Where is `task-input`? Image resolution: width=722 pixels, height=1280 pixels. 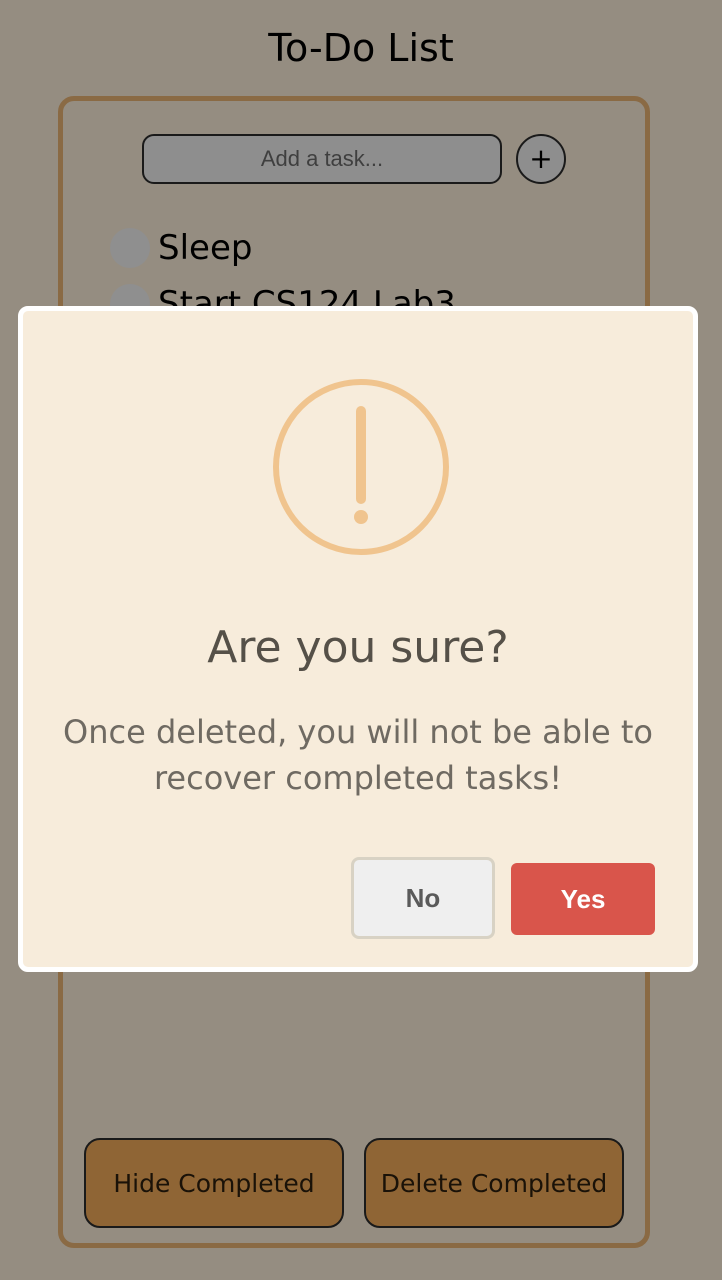
task-input is located at coordinates (322, 159).